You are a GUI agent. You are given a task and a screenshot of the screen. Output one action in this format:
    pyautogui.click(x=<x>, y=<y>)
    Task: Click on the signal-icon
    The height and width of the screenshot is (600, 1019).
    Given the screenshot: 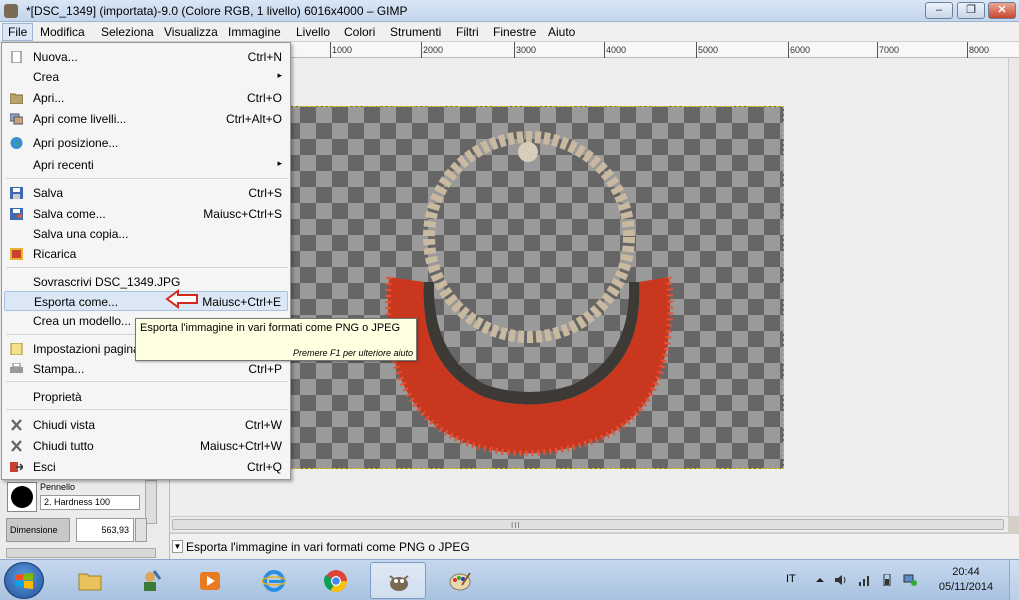 What is the action you would take?
    pyautogui.click(x=865, y=580)
    